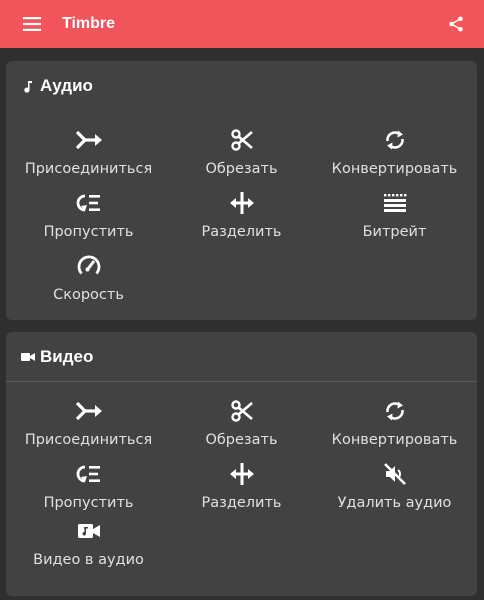 The image size is (484, 600). I want to click on video-split-button: Разделить, so click(241, 489).